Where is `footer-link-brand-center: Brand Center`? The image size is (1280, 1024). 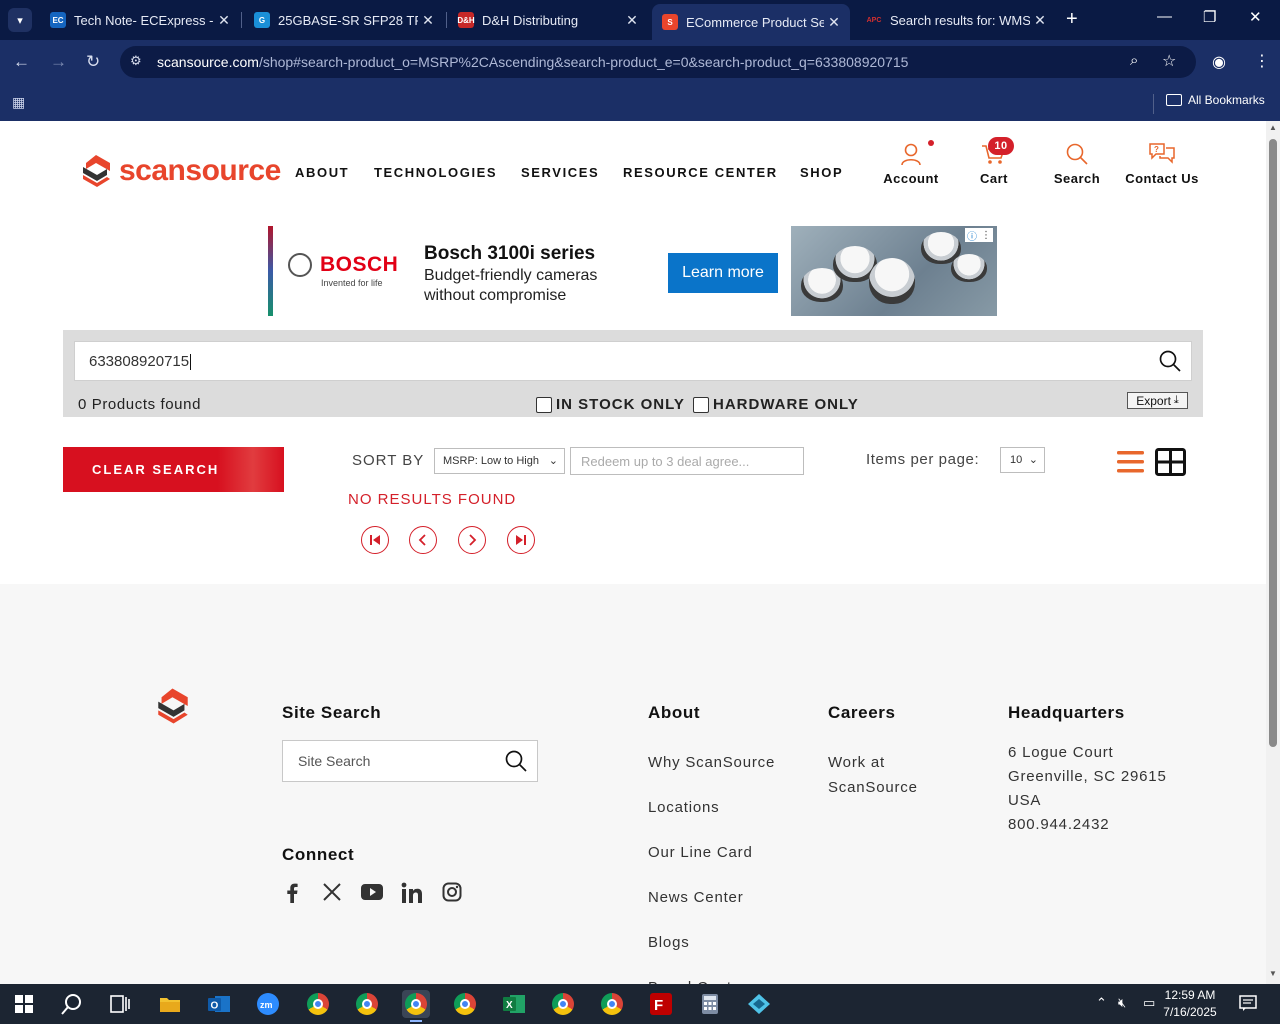
footer-link-brand-center: Brand Center is located at coordinates (697, 979).